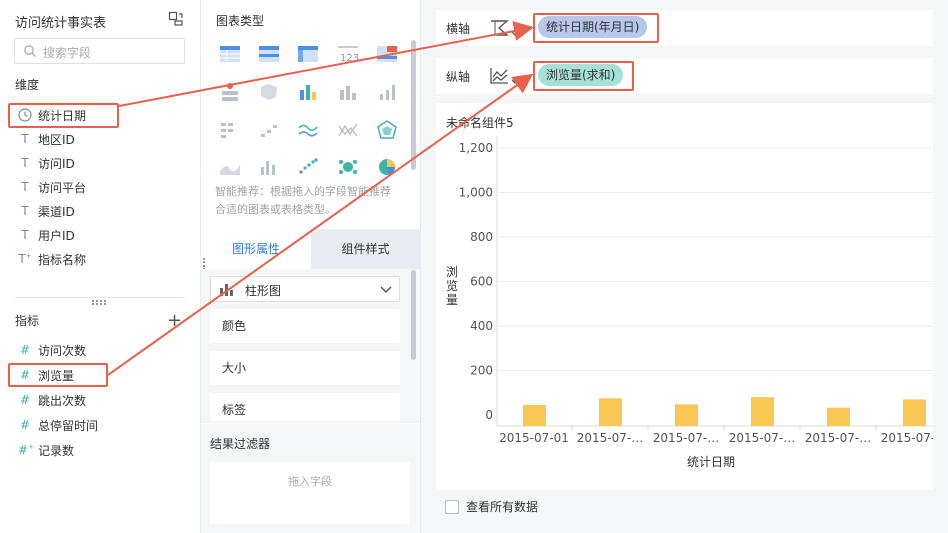  I want to click on smart-hint: 智能推荐：根据拖入的字段智能推荐合适的图表或表格类型。, so click(303, 200).